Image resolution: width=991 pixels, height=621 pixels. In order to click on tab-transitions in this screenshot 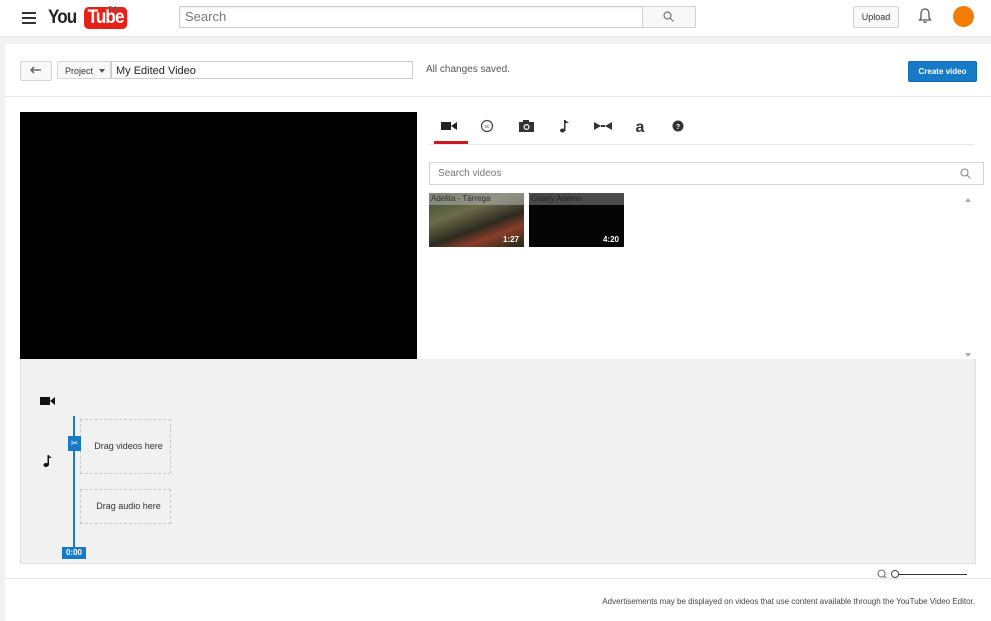, I will do `click(604, 129)`.